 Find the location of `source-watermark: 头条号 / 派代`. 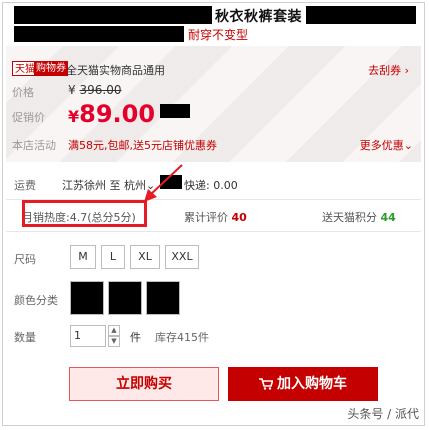

source-watermark: 头条号 / 派代 is located at coordinates (383, 414).